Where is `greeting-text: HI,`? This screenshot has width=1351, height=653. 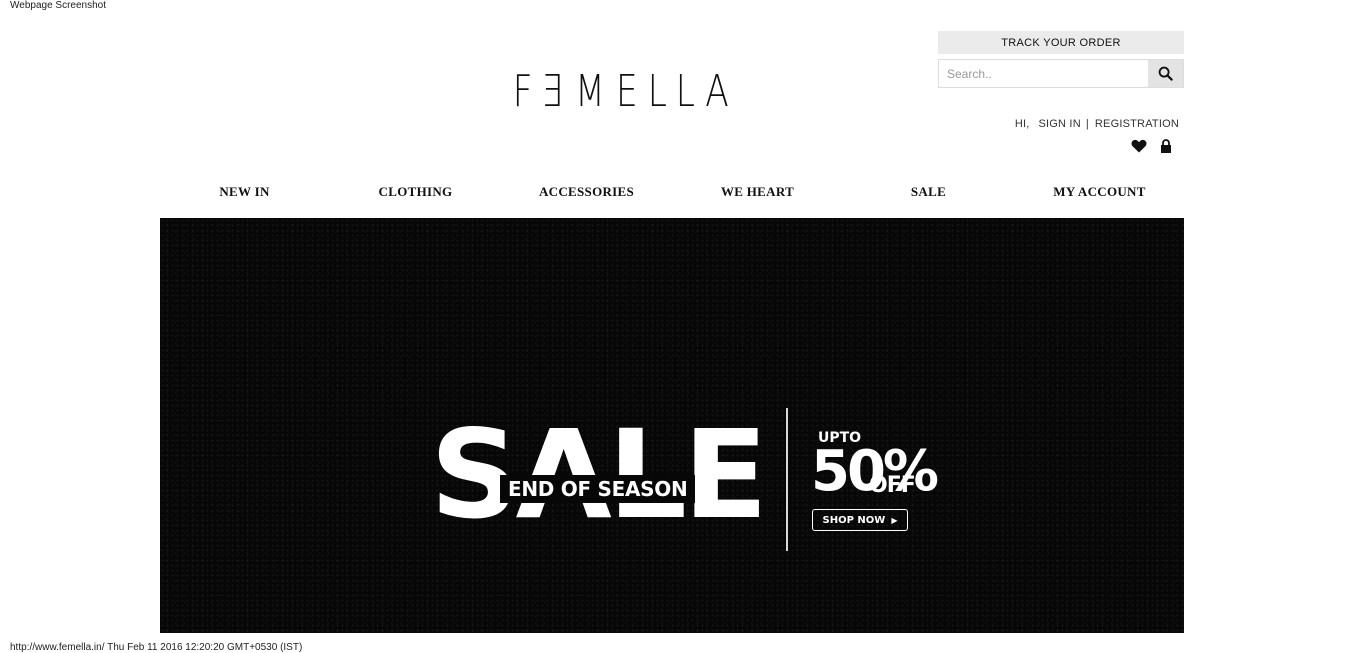 greeting-text: HI, is located at coordinates (1022, 124).